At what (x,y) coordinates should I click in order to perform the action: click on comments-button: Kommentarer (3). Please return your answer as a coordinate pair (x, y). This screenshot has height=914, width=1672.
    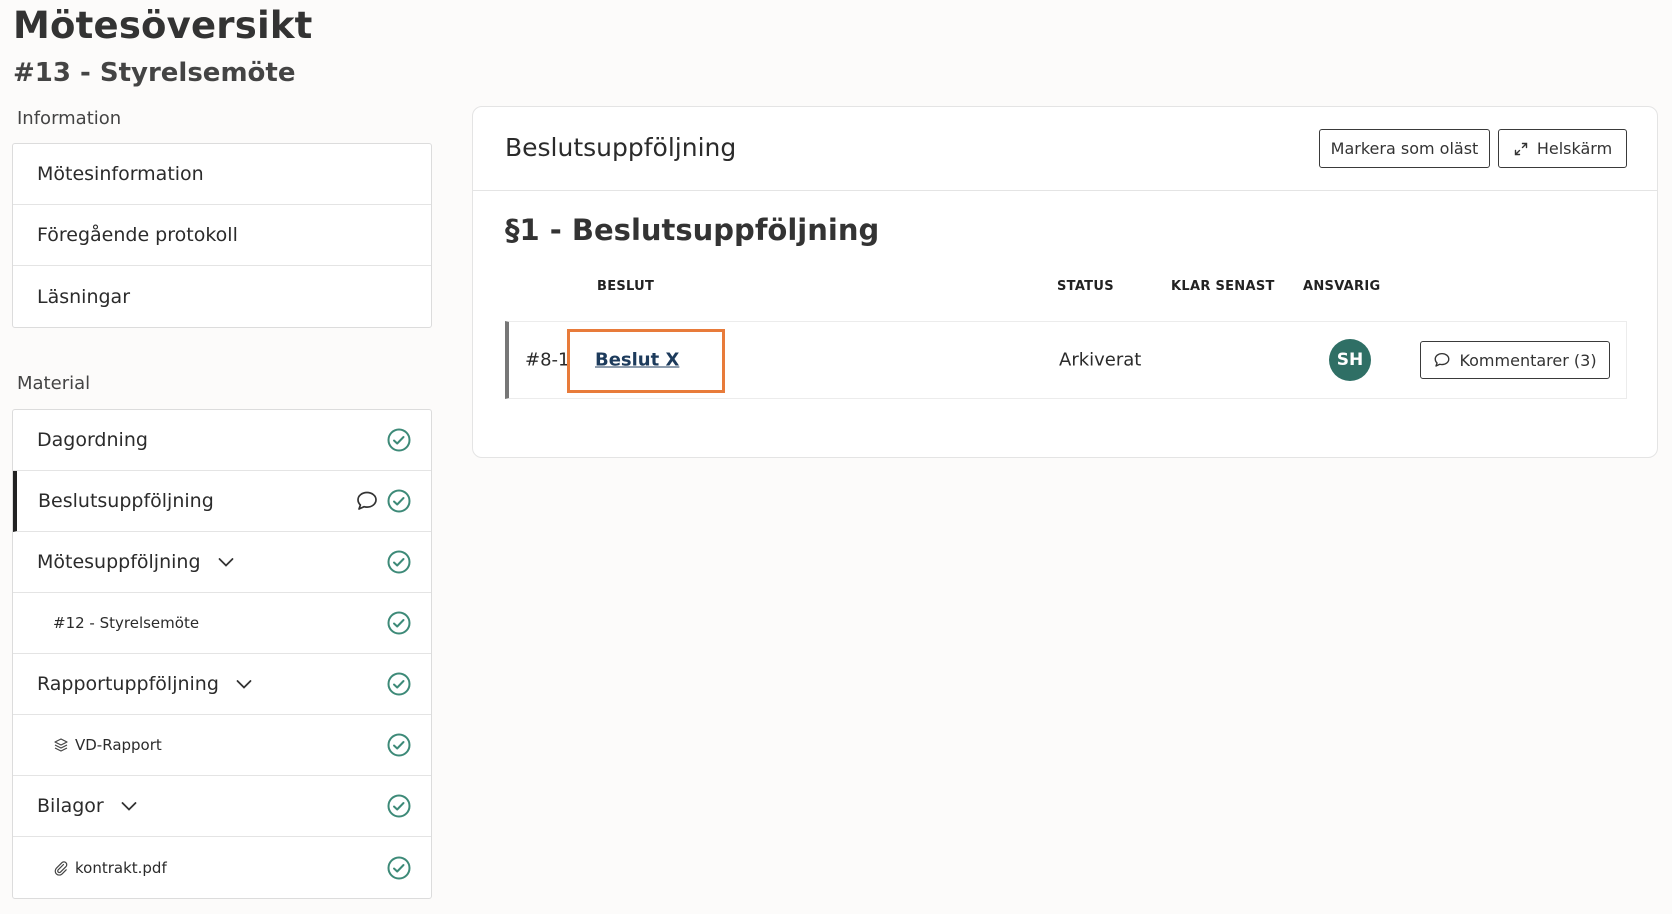
    Looking at the image, I should click on (1515, 360).